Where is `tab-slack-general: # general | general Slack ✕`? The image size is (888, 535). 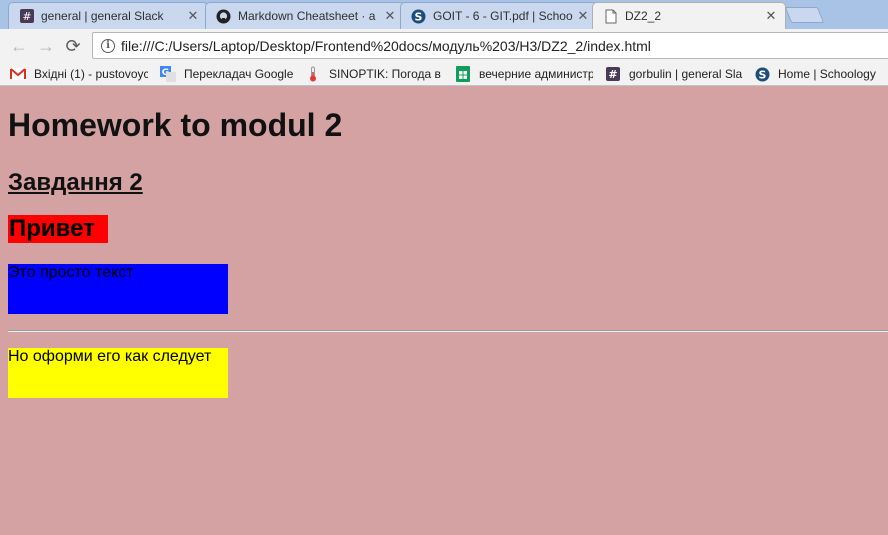 tab-slack-general: # general | general Slack ✕ is located at coordinates (108, 15).